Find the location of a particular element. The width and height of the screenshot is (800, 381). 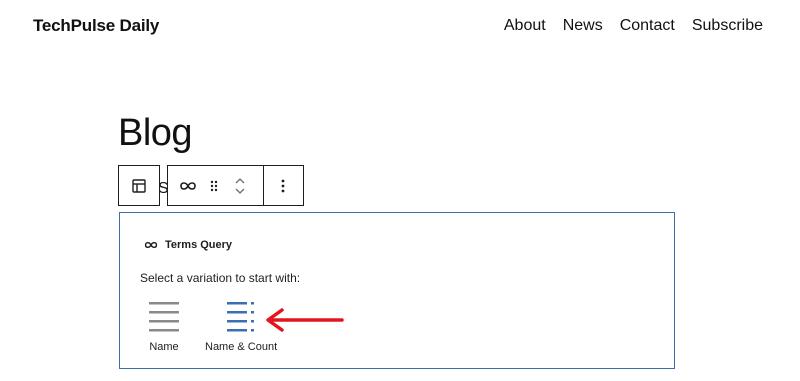

nav-item-about: About is located at coordinates (525, 26).